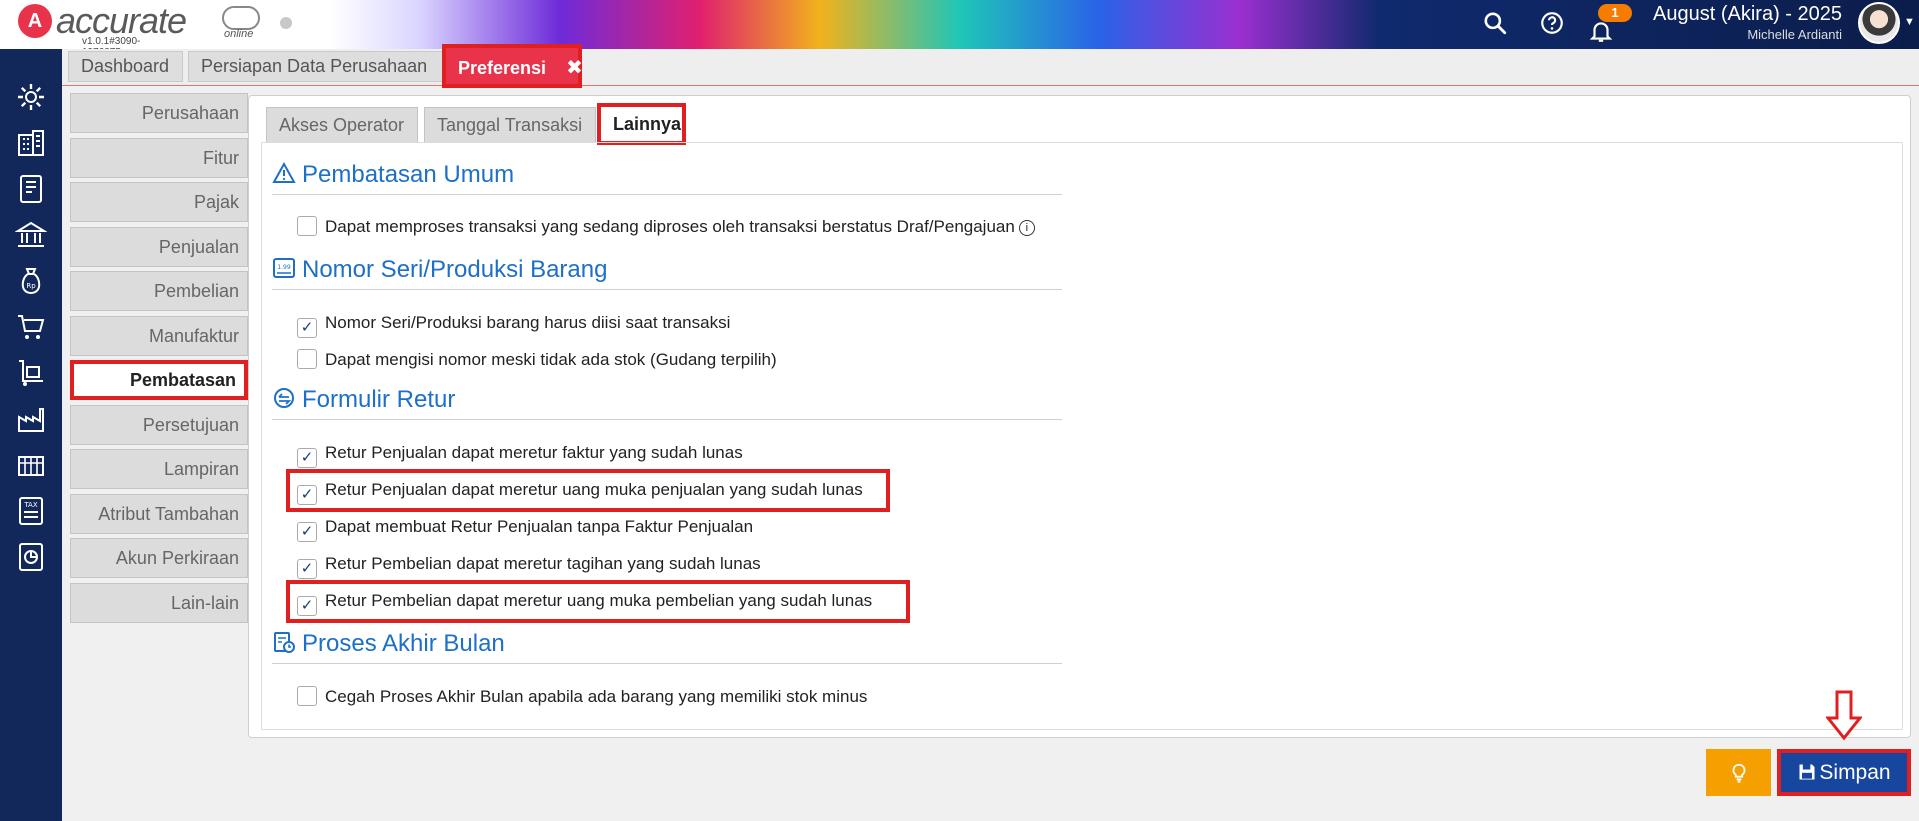 Image resolution: width=1919 pixels, height=821 pixels. Describe the element at coordinates (1807, 772) in the screenshot. I see `floppy-disk-icon` at that location.